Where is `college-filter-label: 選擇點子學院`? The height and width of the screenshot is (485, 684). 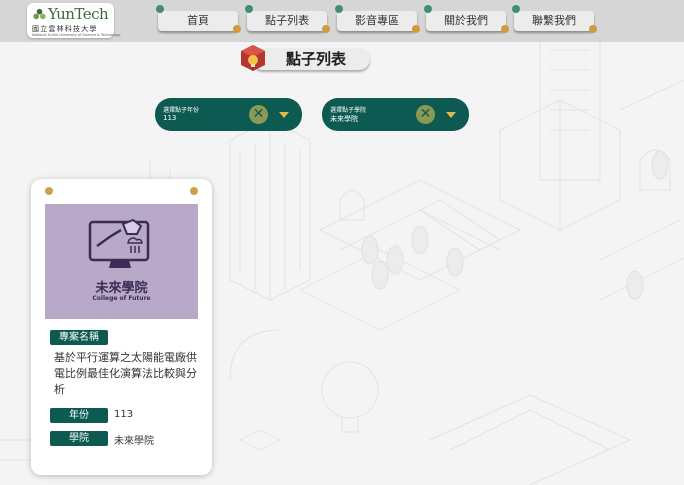 college-filter-label: 選擇點子學院 is located at coordinates (348, 110).